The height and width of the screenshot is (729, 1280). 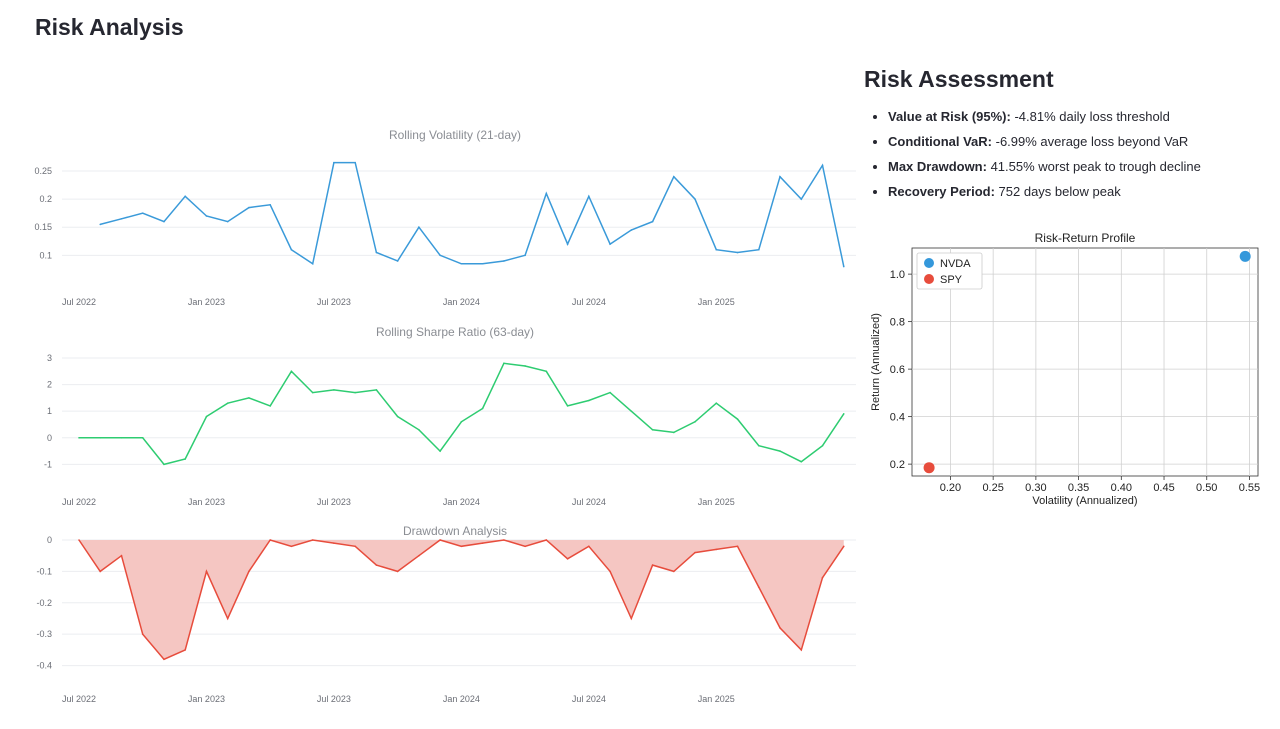 What do you see at coordinates (716, 302) in the screenshot?
I see `x-tick-label: Jan 2025` at bounding box center [716, 302].